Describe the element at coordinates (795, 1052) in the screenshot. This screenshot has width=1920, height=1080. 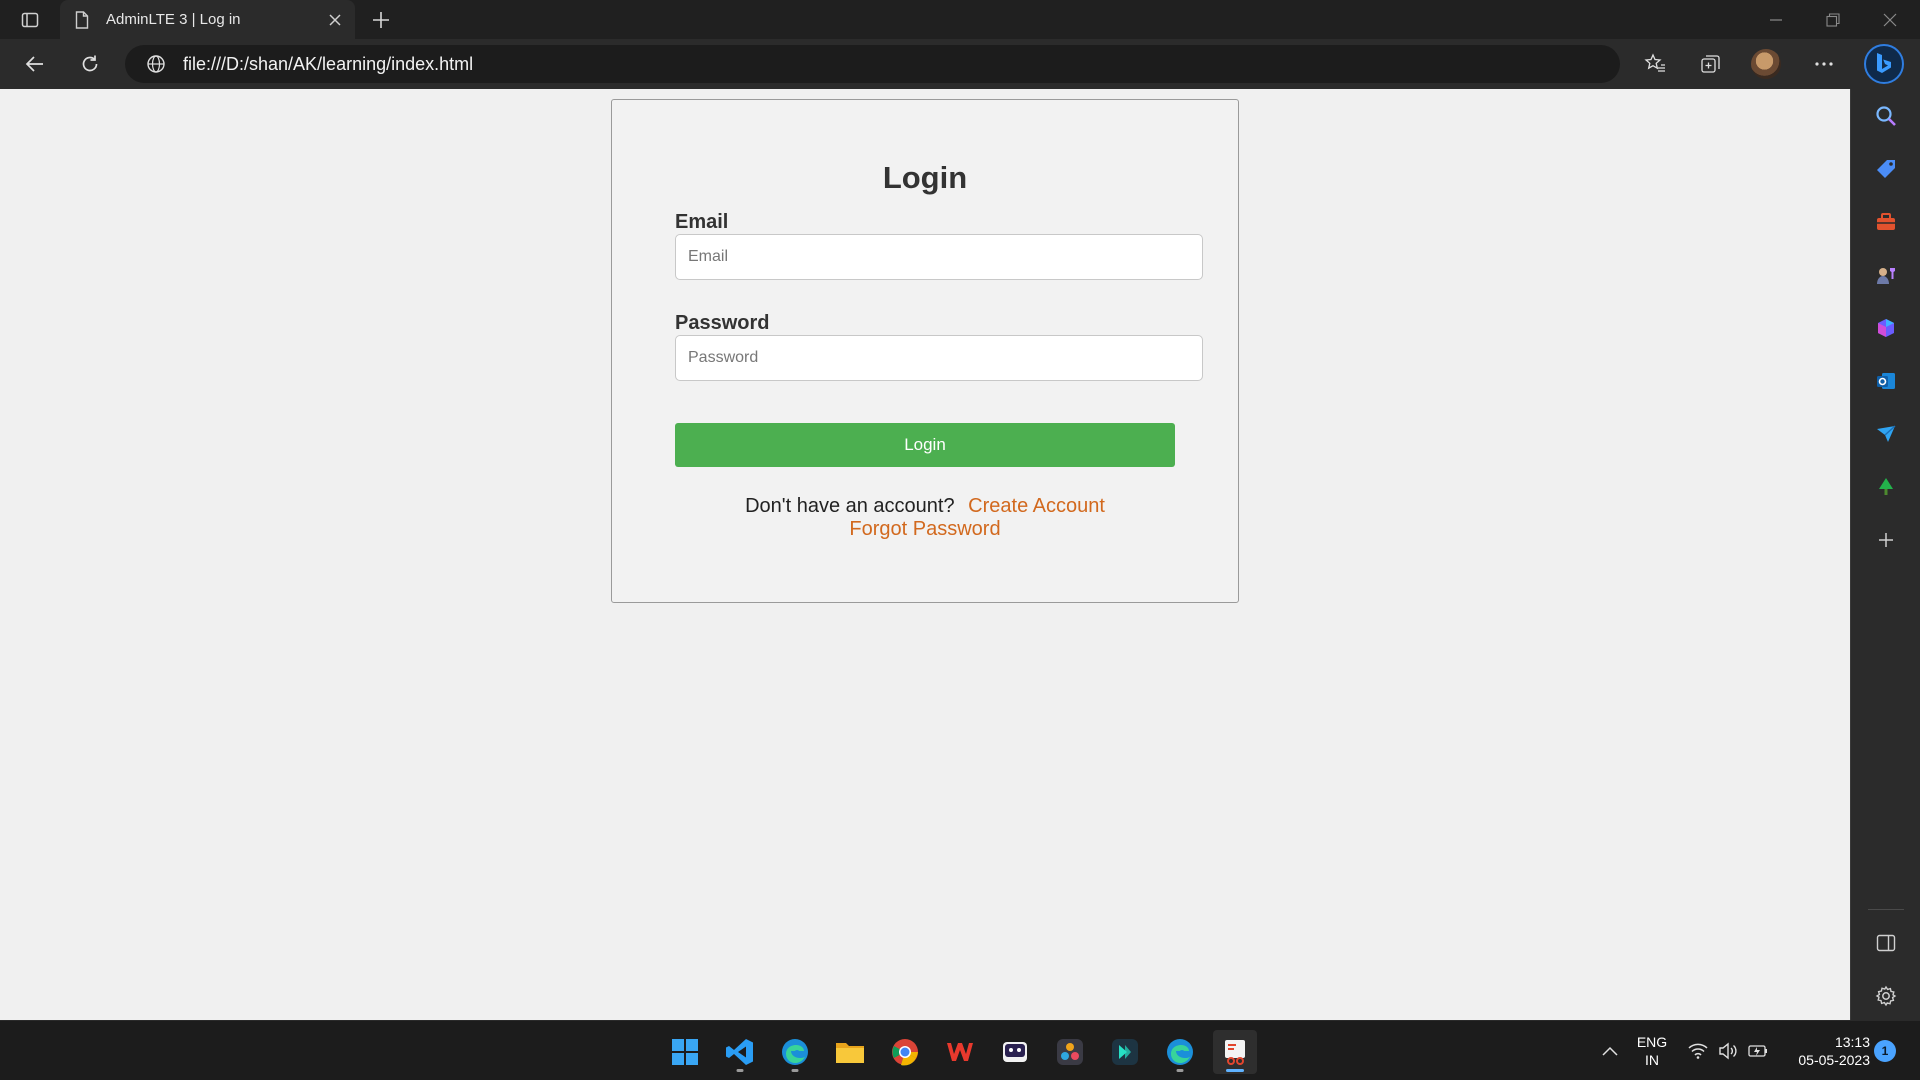
I see `edge-icon` at that location.